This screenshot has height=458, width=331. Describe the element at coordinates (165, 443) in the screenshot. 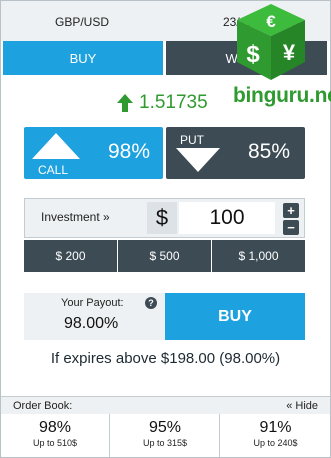

I see `order-book-limit: Up to 315$` at that location.